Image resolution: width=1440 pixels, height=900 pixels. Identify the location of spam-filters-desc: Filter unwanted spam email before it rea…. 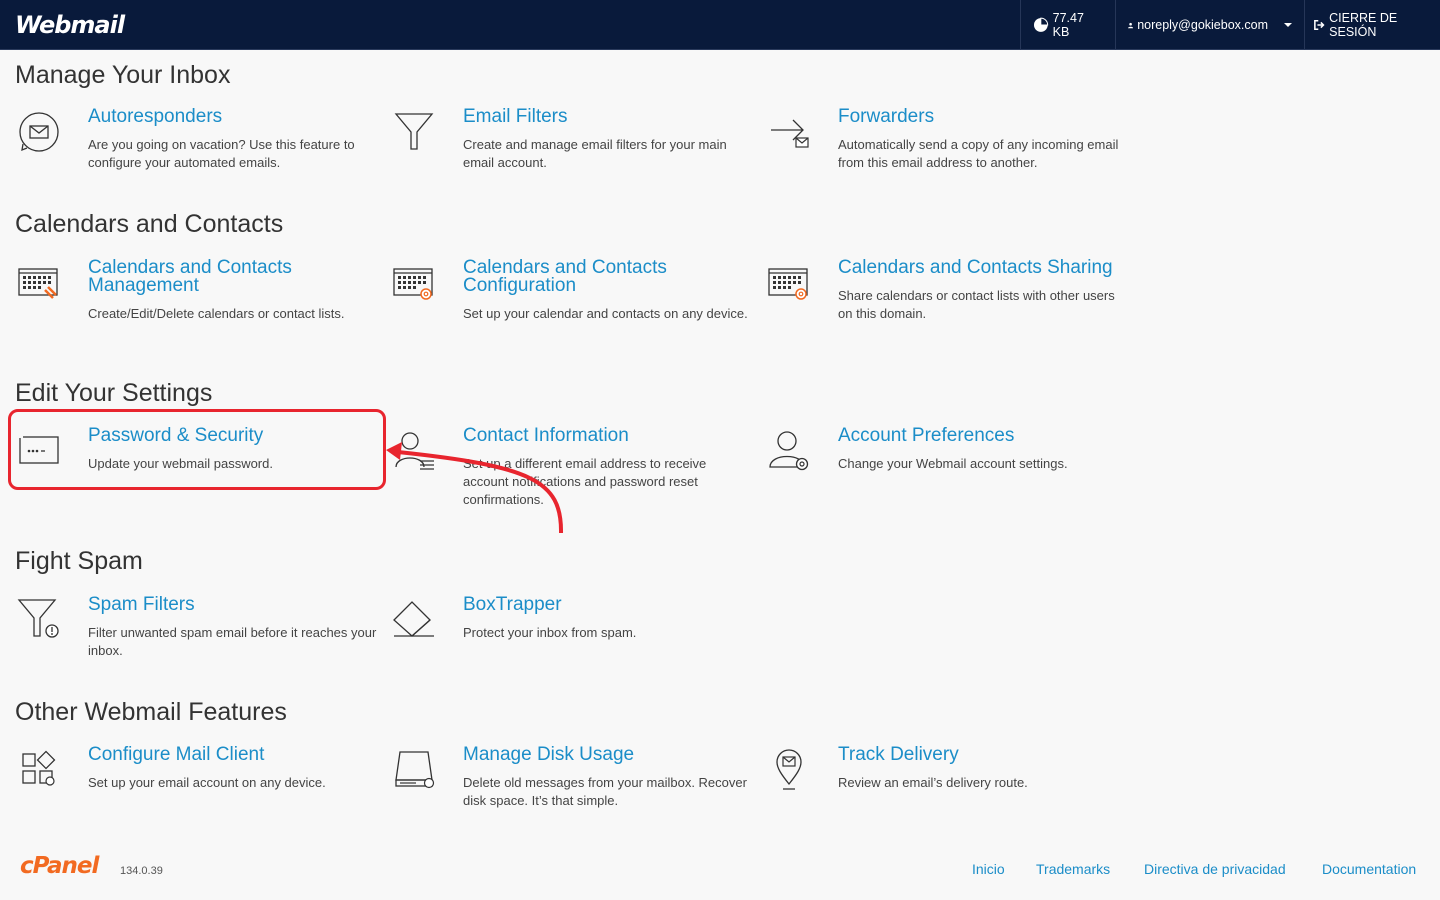
(232, 641).